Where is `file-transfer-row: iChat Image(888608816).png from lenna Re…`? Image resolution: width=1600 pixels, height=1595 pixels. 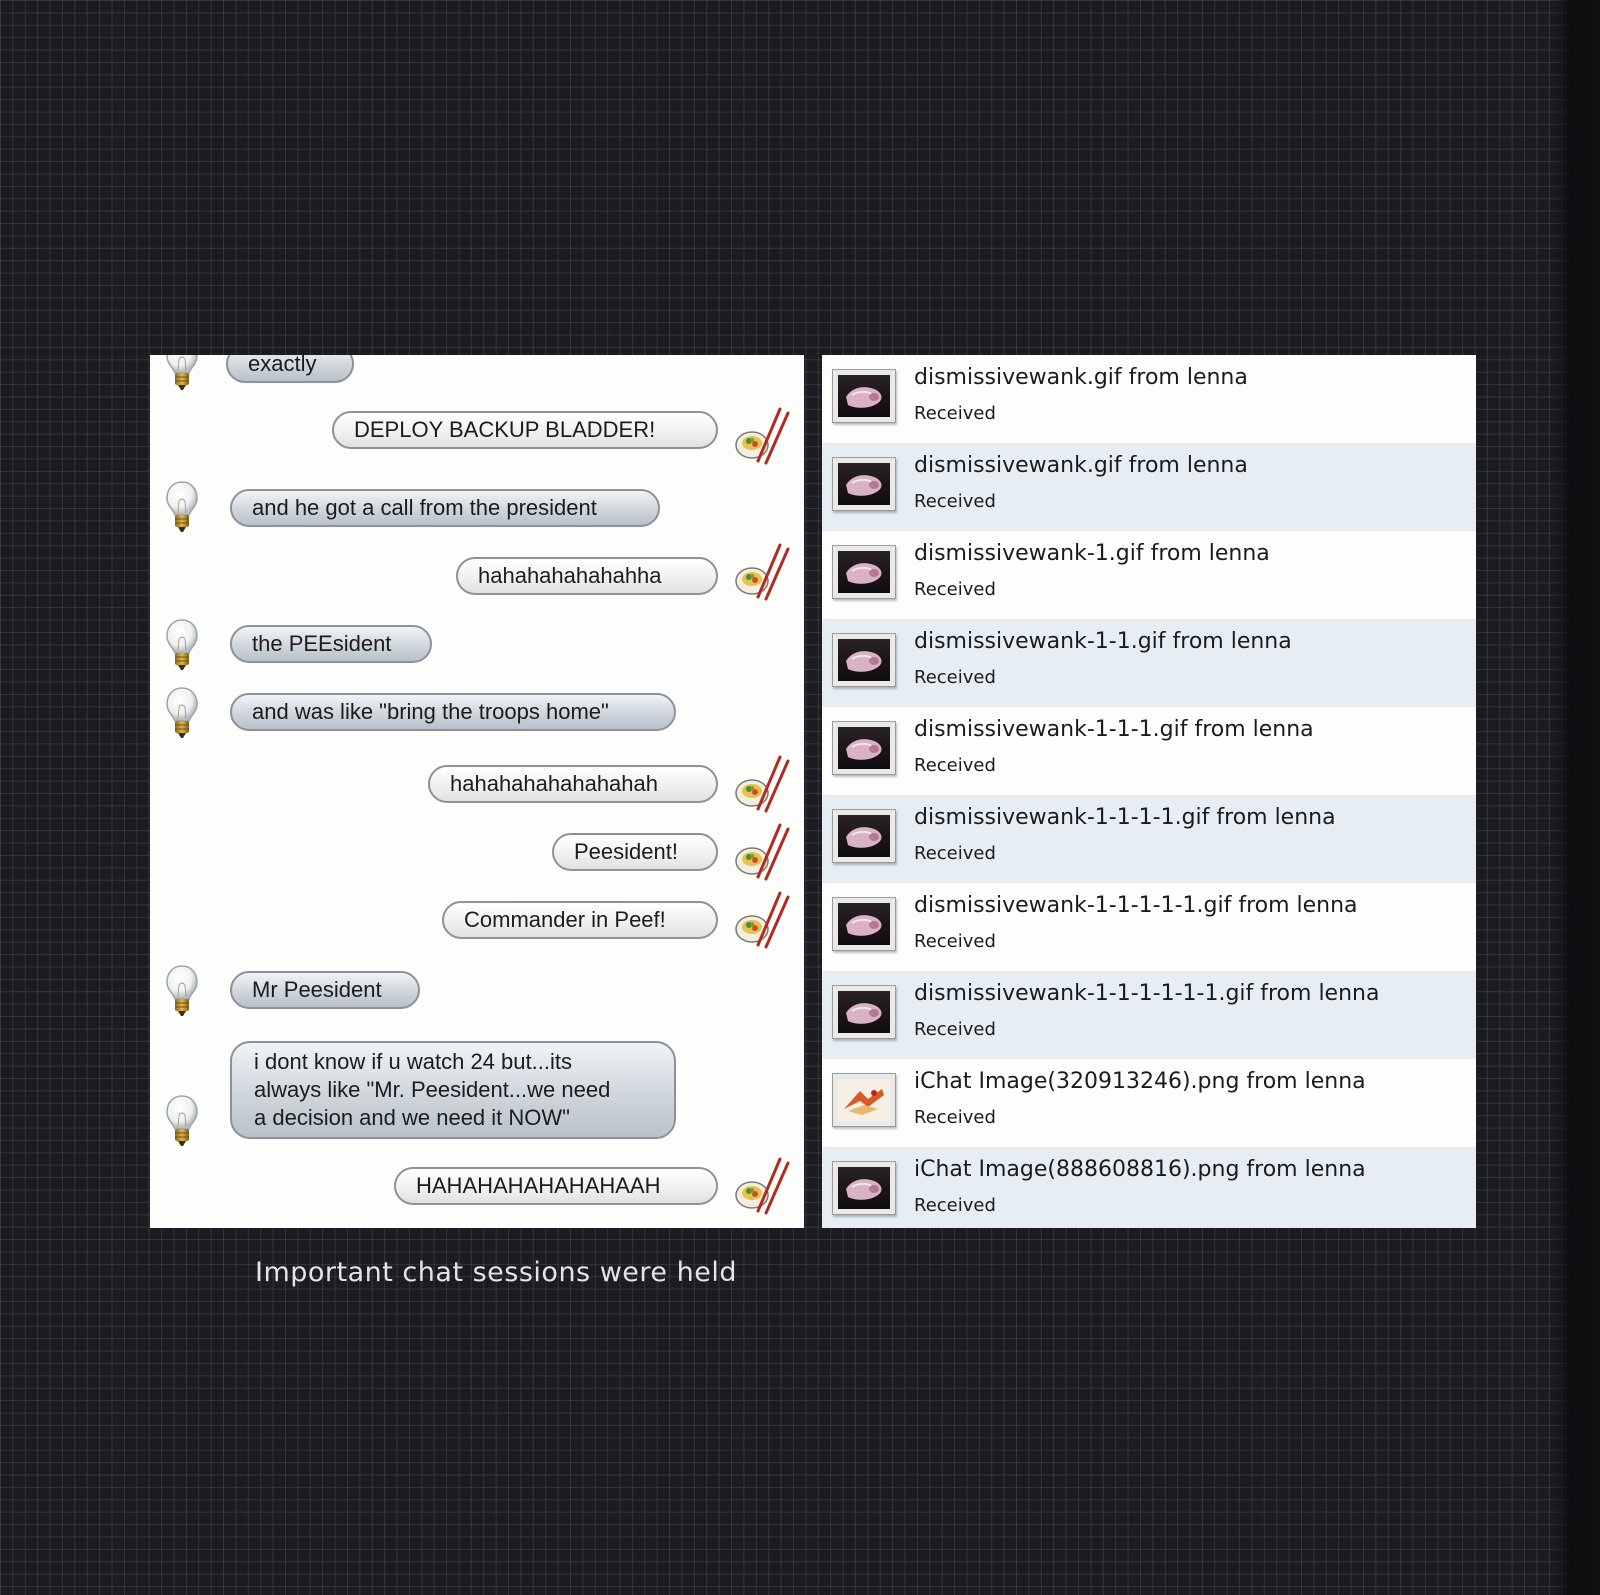 file-transfer-row: iChat Image(888608816).png from lenna Re… is located at coordinates (1149, 1187).